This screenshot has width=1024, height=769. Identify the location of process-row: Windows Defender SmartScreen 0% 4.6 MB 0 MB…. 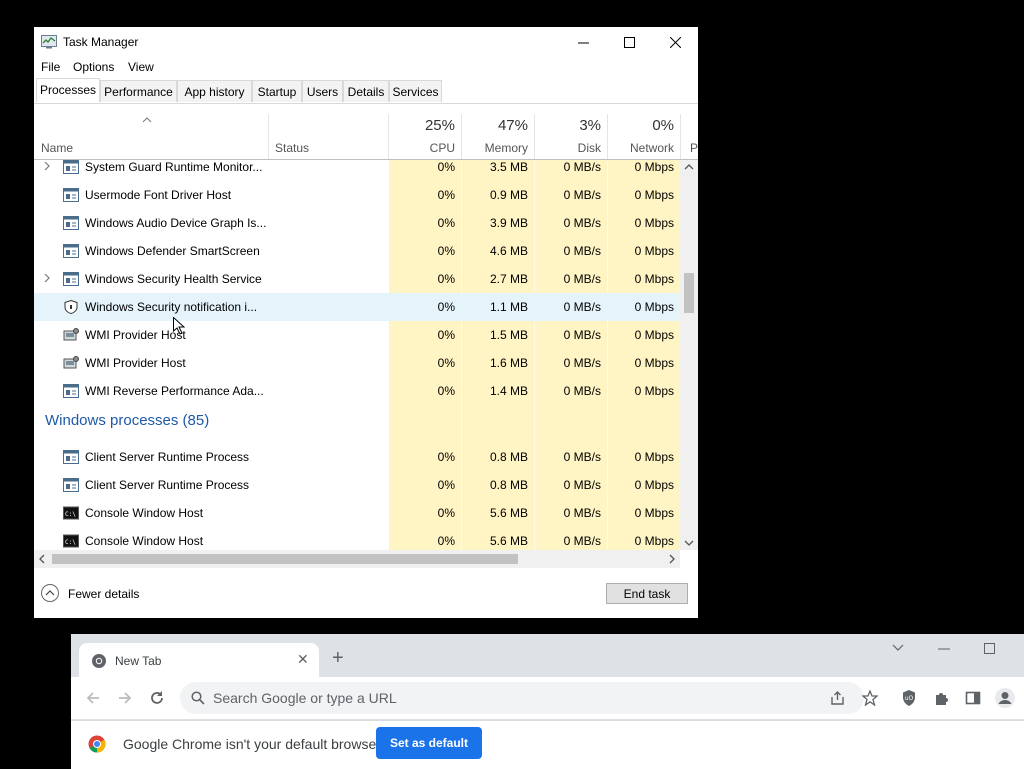
(357, 251).